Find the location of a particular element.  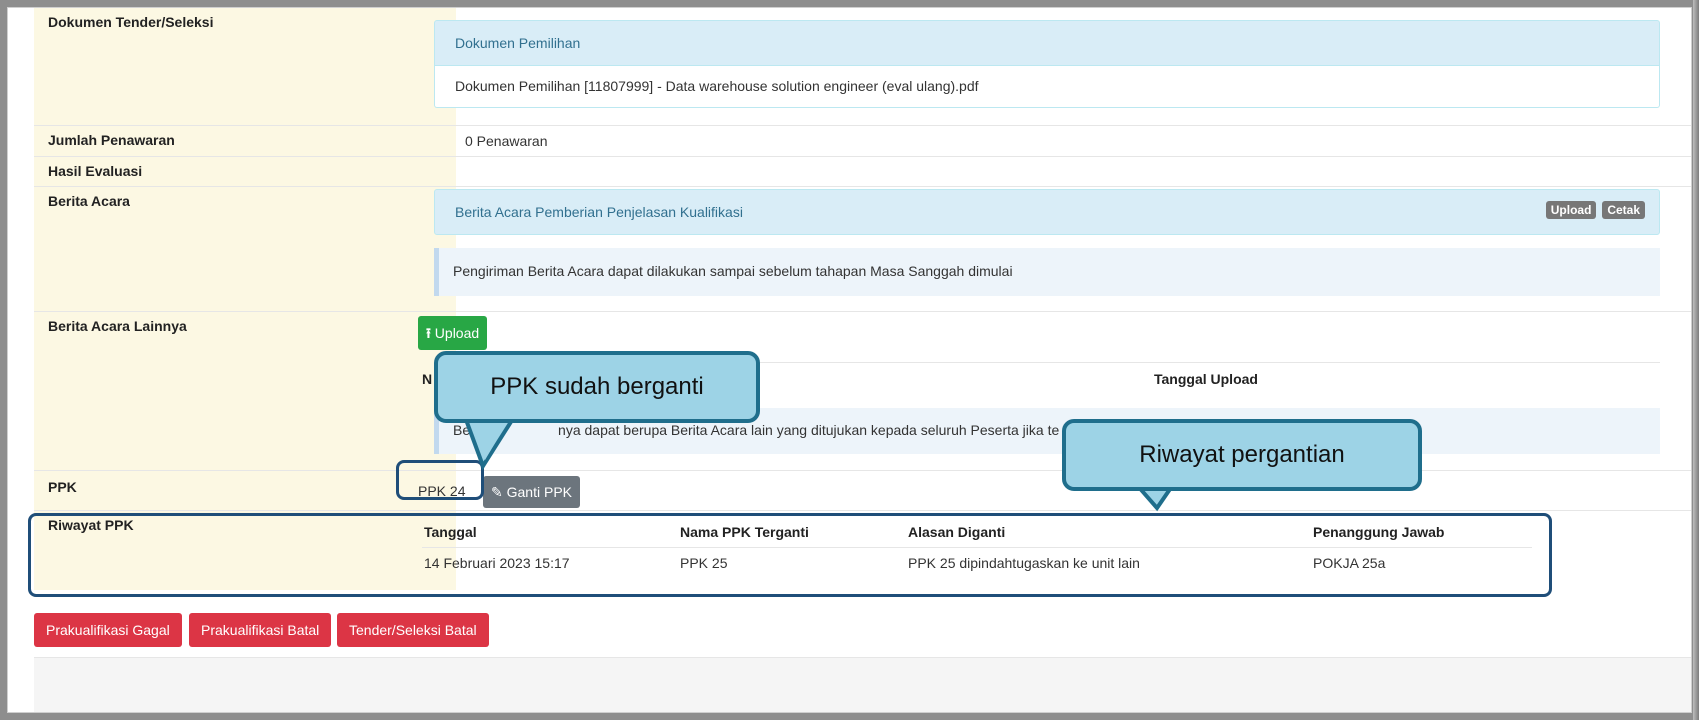

row-label: Hasil Evaluasi is located at coordinates (245, 171).